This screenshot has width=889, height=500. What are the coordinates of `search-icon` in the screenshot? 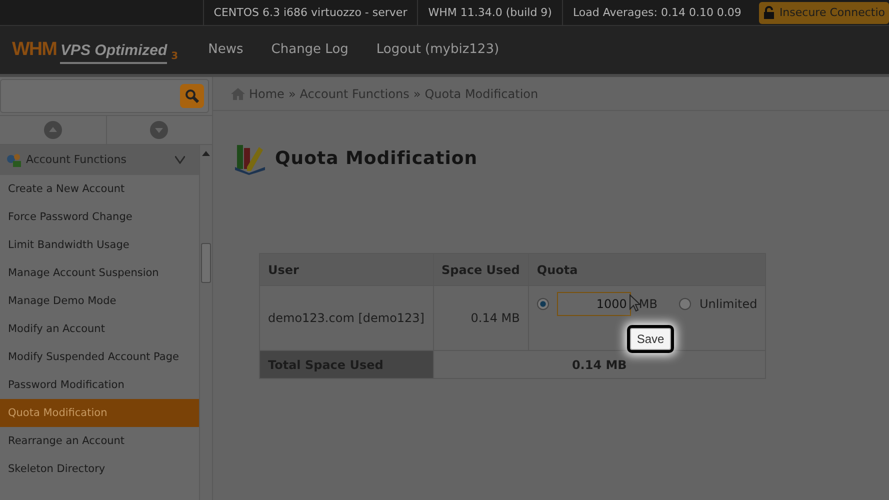 It's located at (192, 96).